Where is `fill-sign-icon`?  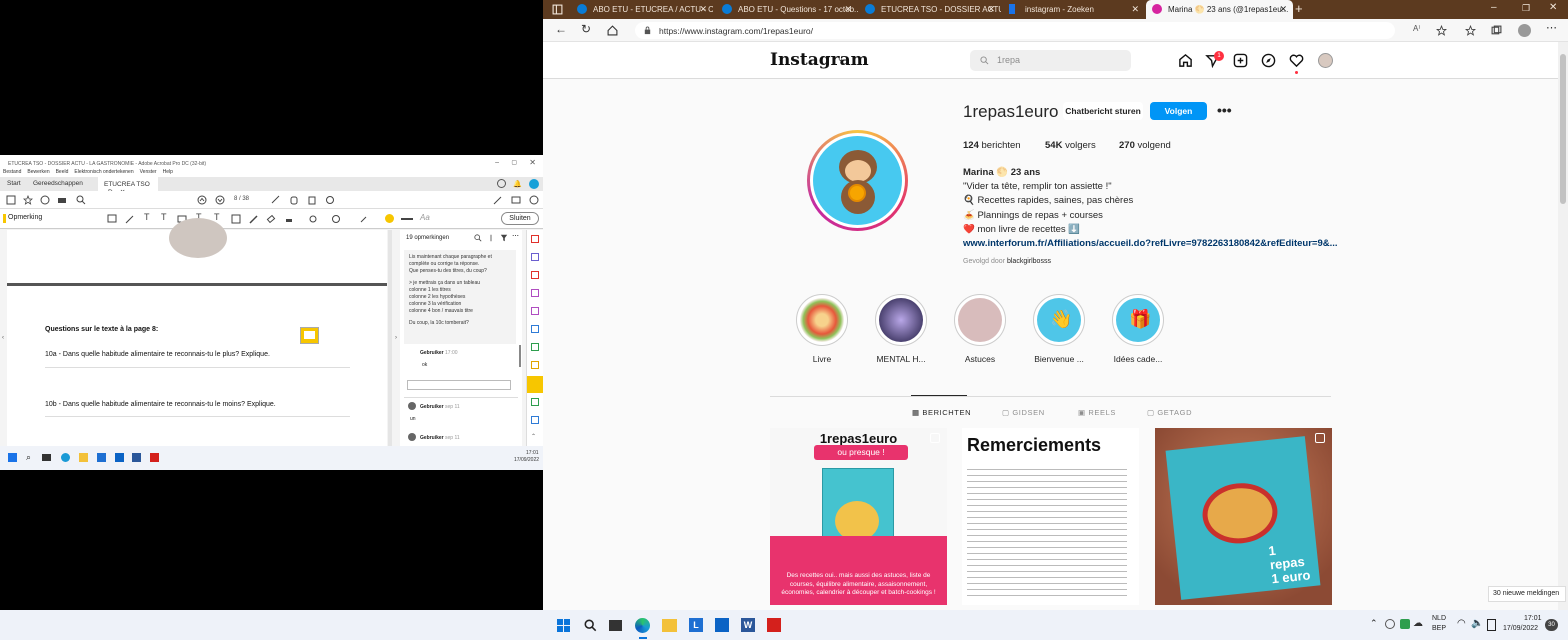 fill-sign-icon is located at coordinates (535, 365).